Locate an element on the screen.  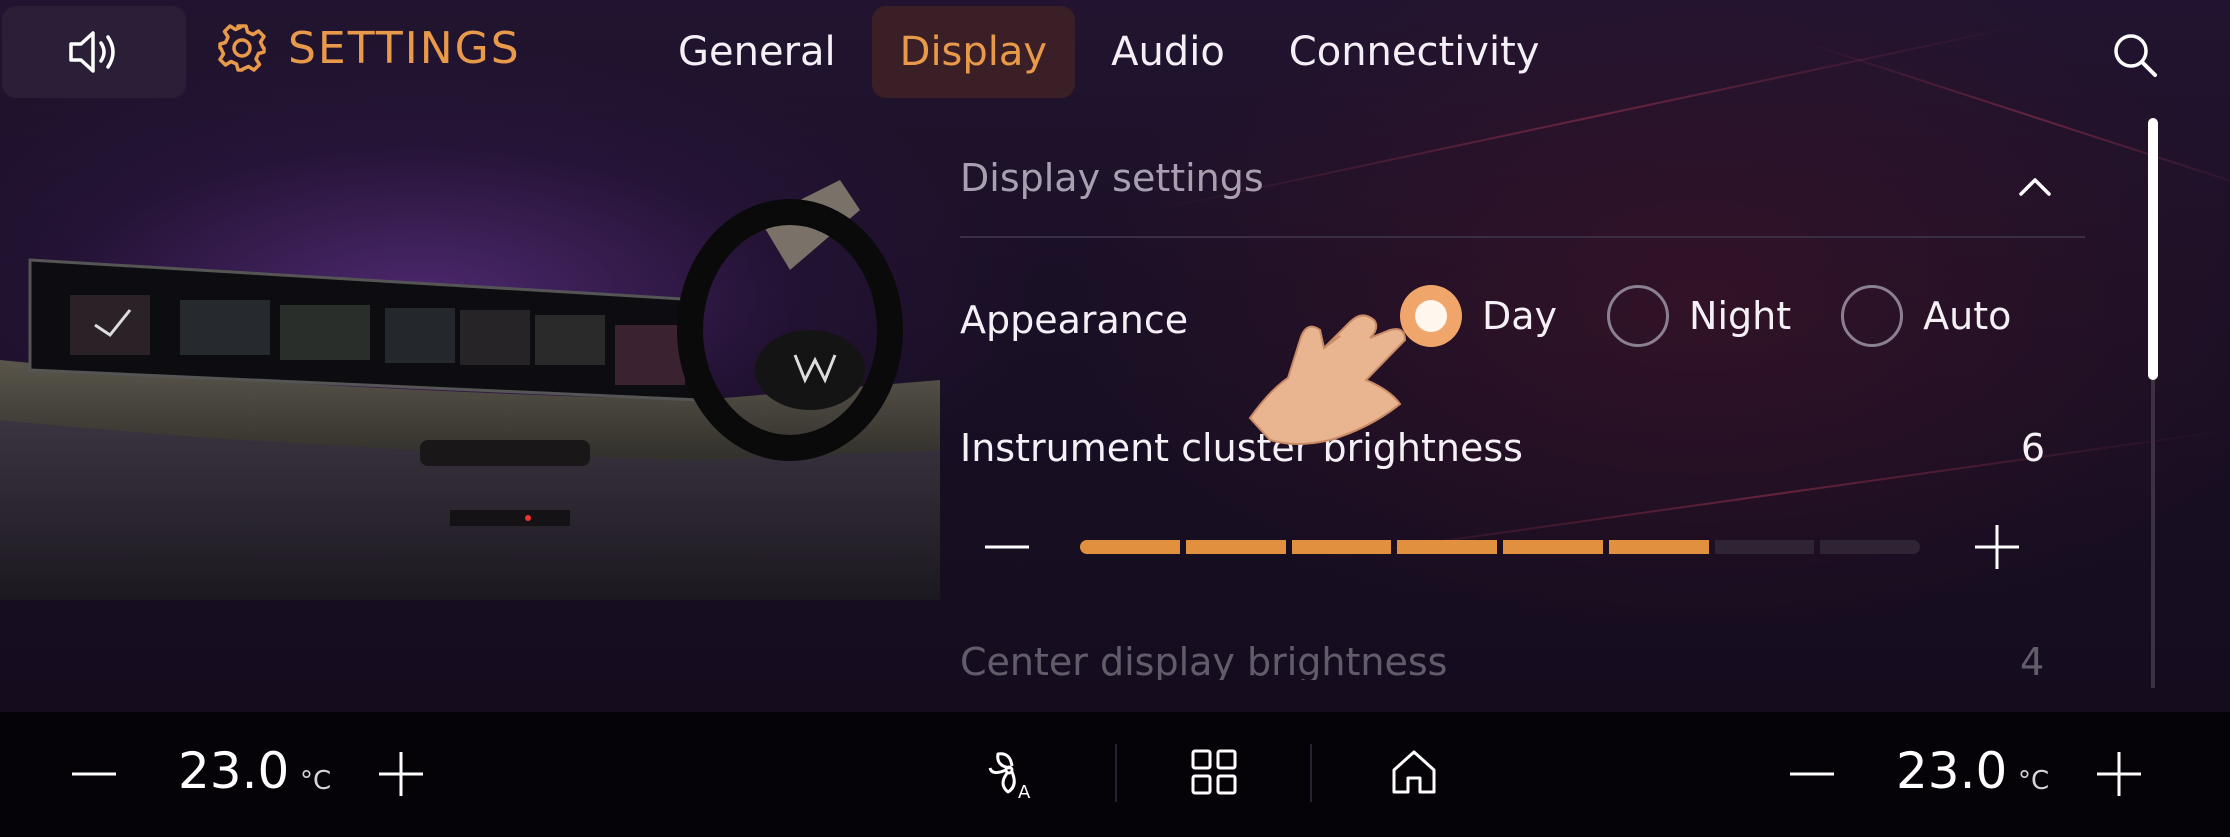
sound-button is located at coordinates (94, 52).